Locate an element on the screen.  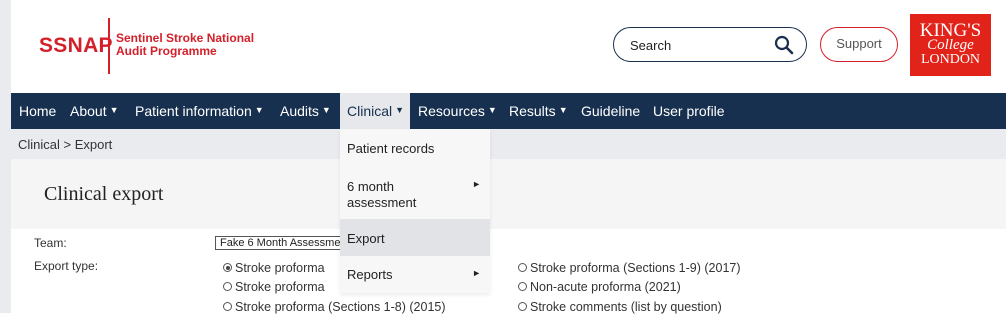
menu-item-label: Export is located at coordinates (366, 238).